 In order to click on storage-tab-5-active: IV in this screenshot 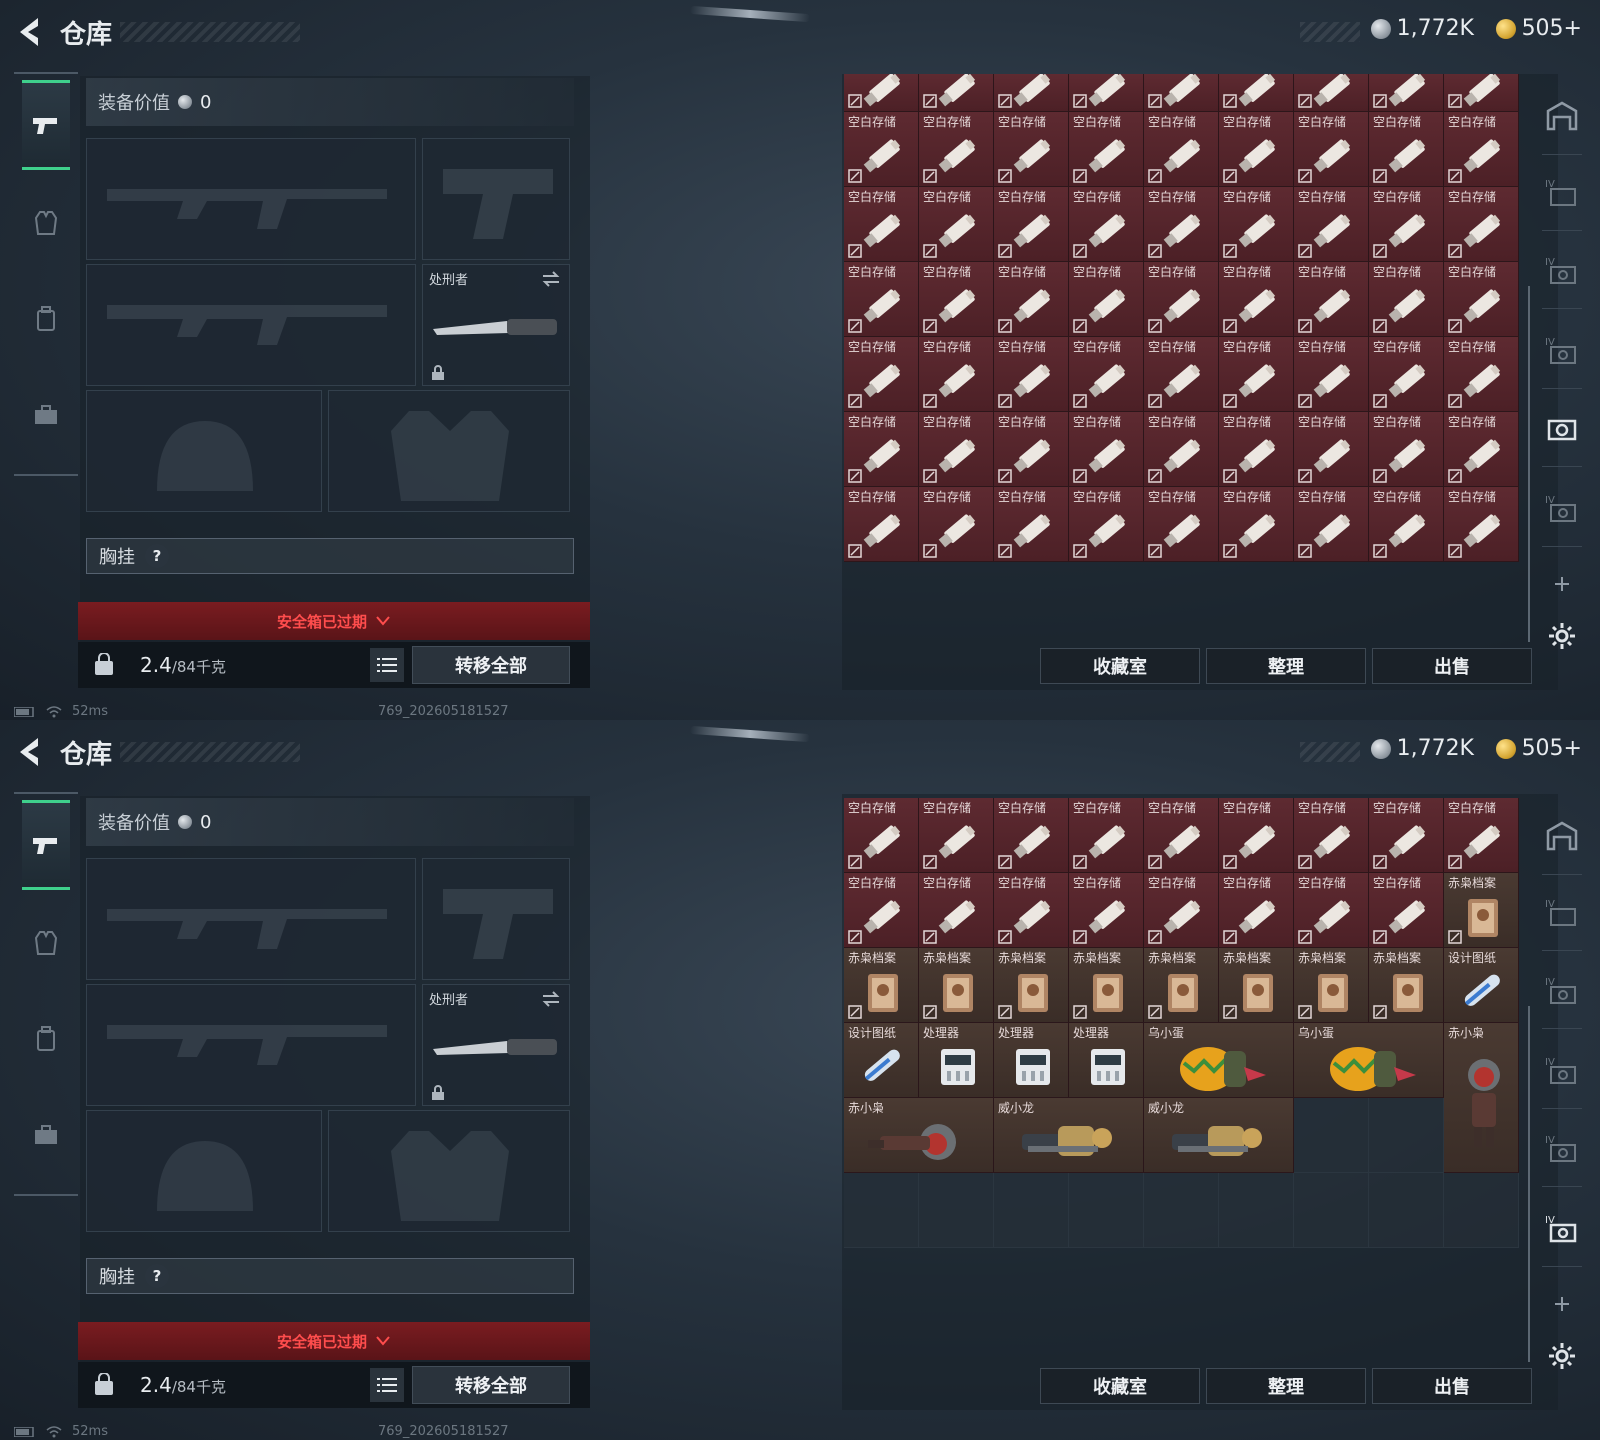, I will do `click(1562, 1228)`.